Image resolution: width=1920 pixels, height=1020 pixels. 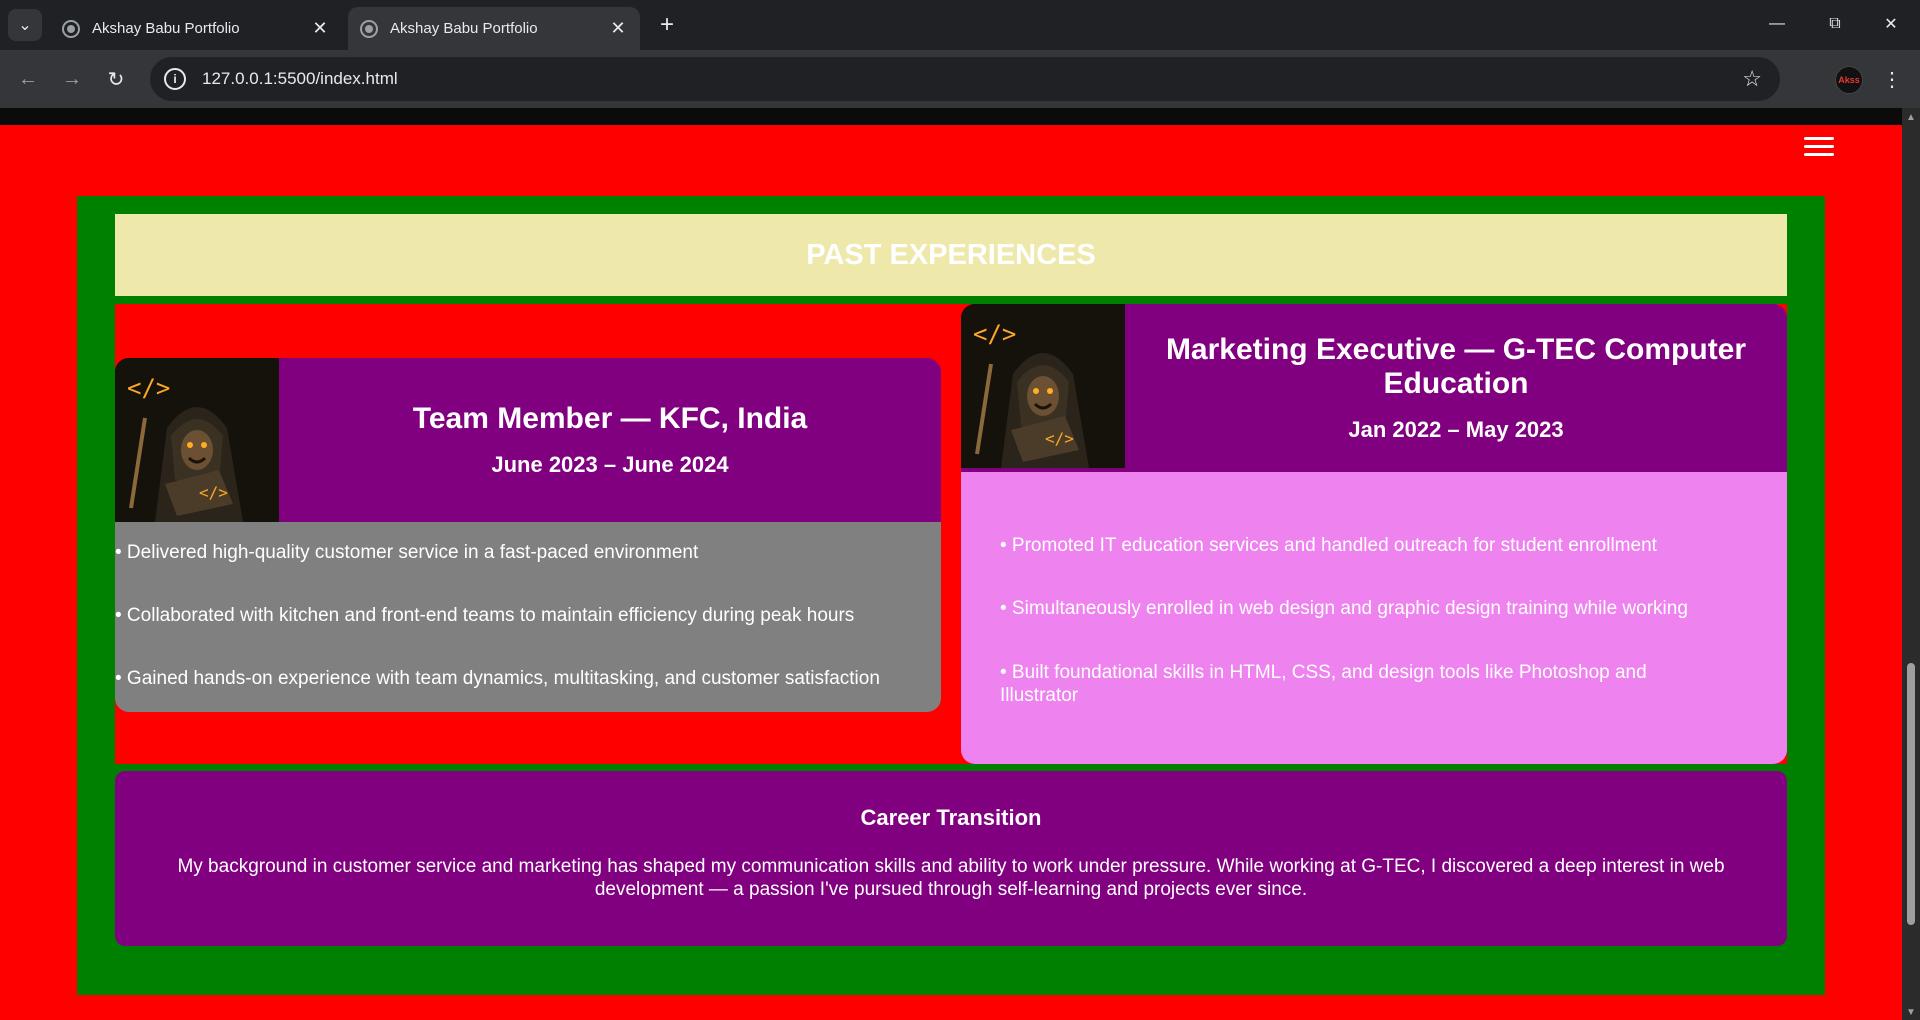 I want to click on browser-tab: Akshay Babu Portfolio ✕, so click(x=196, y=28).